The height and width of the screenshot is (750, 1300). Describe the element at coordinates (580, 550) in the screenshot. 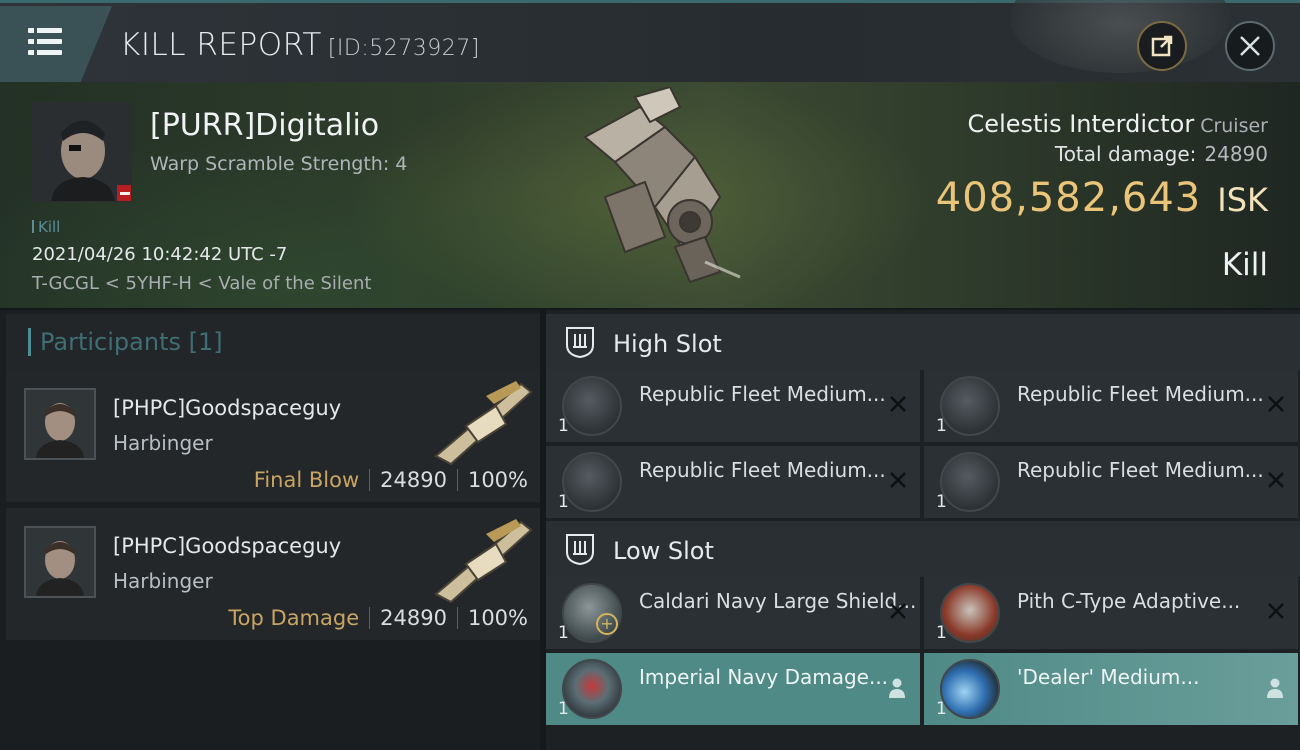

I see `low-slot-icon` at that location.